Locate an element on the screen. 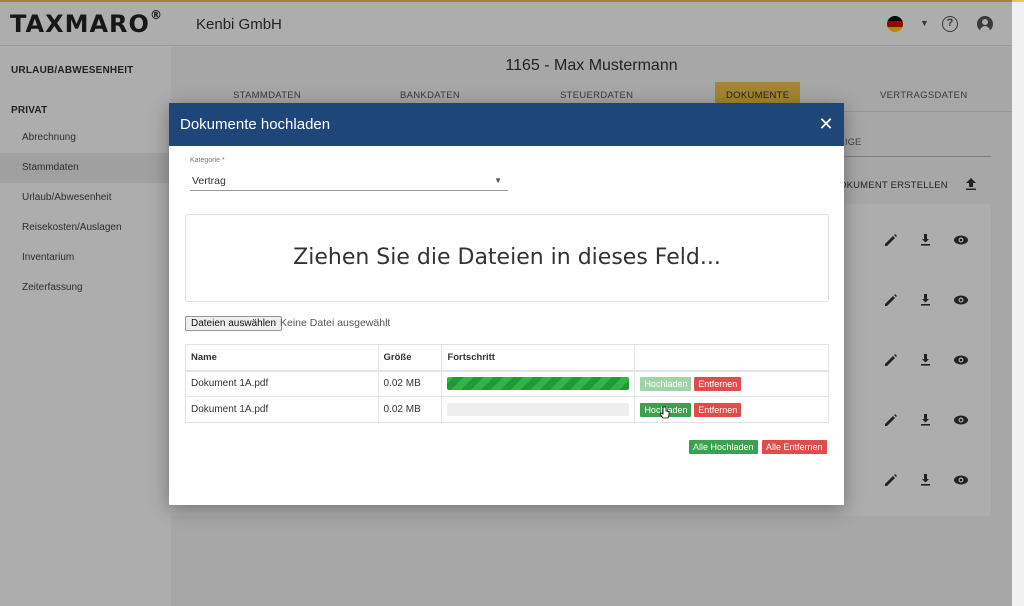 This screenshot has width=1024, height=606. bulk-actions: Alle Hochladen Alle Entfernen is located at coordinates (758, 446).